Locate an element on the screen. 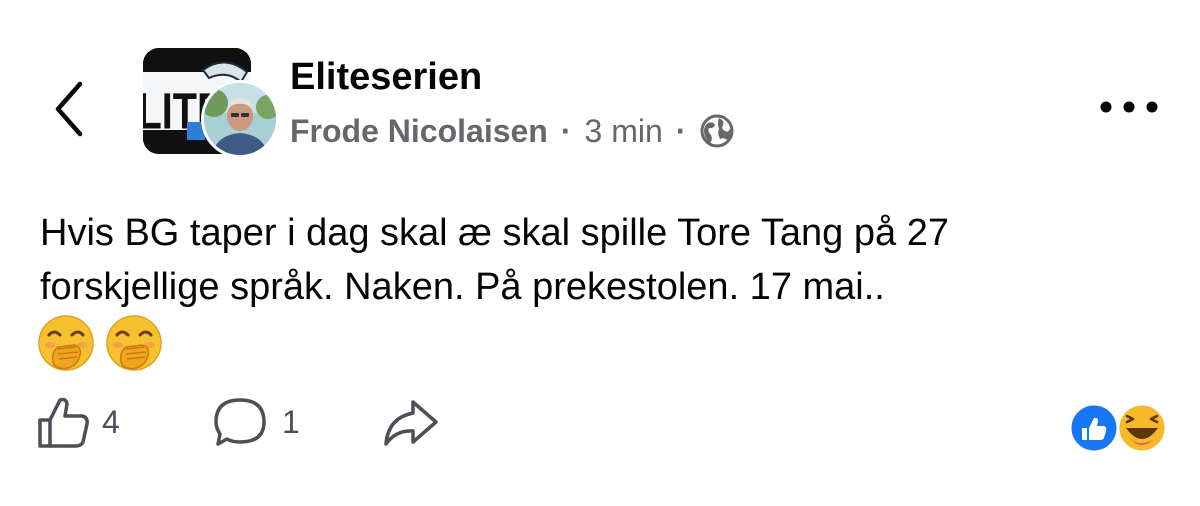  more-options-button is located at coordinates (1129, 107).